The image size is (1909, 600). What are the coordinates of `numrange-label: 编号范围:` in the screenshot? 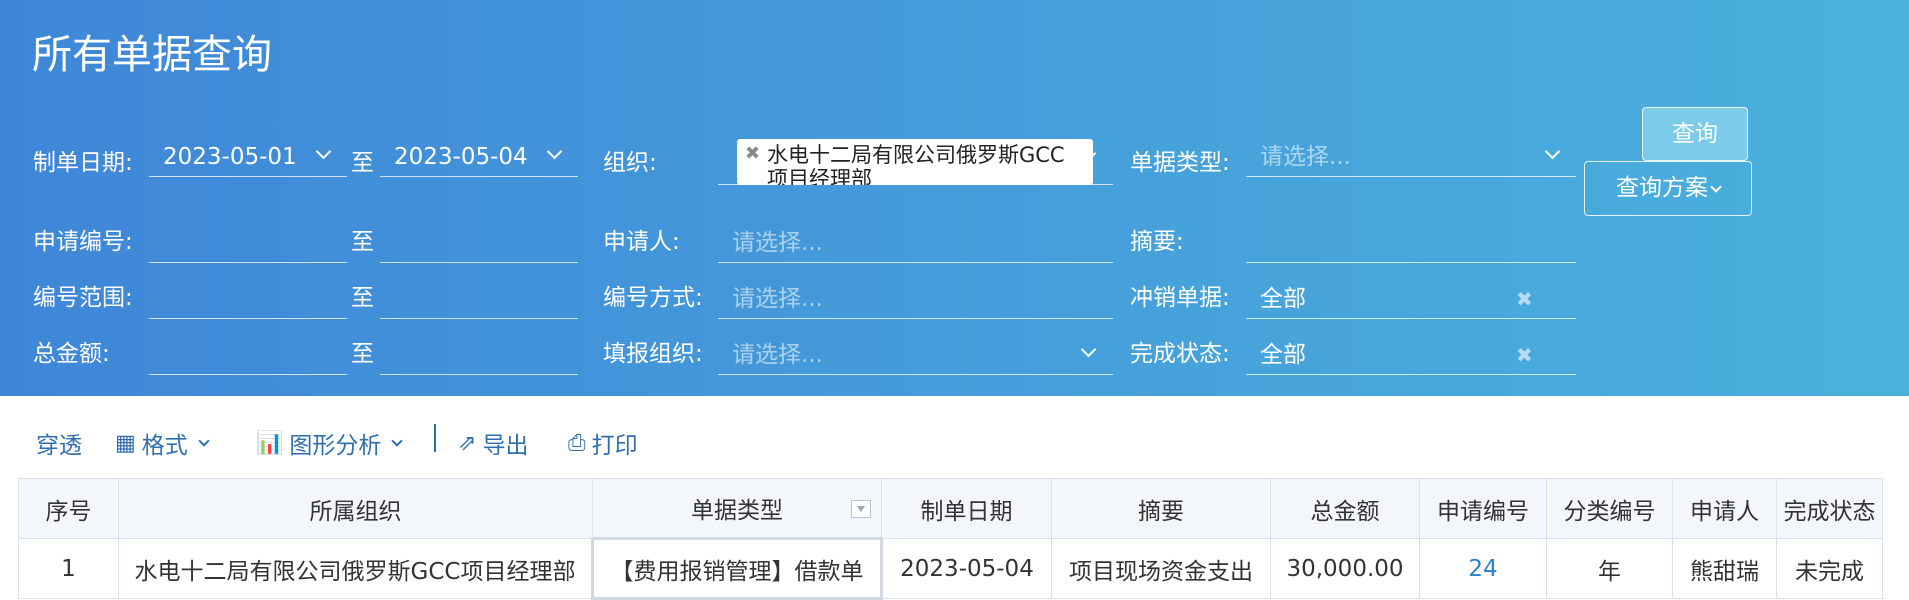 It's located at (83, 298).